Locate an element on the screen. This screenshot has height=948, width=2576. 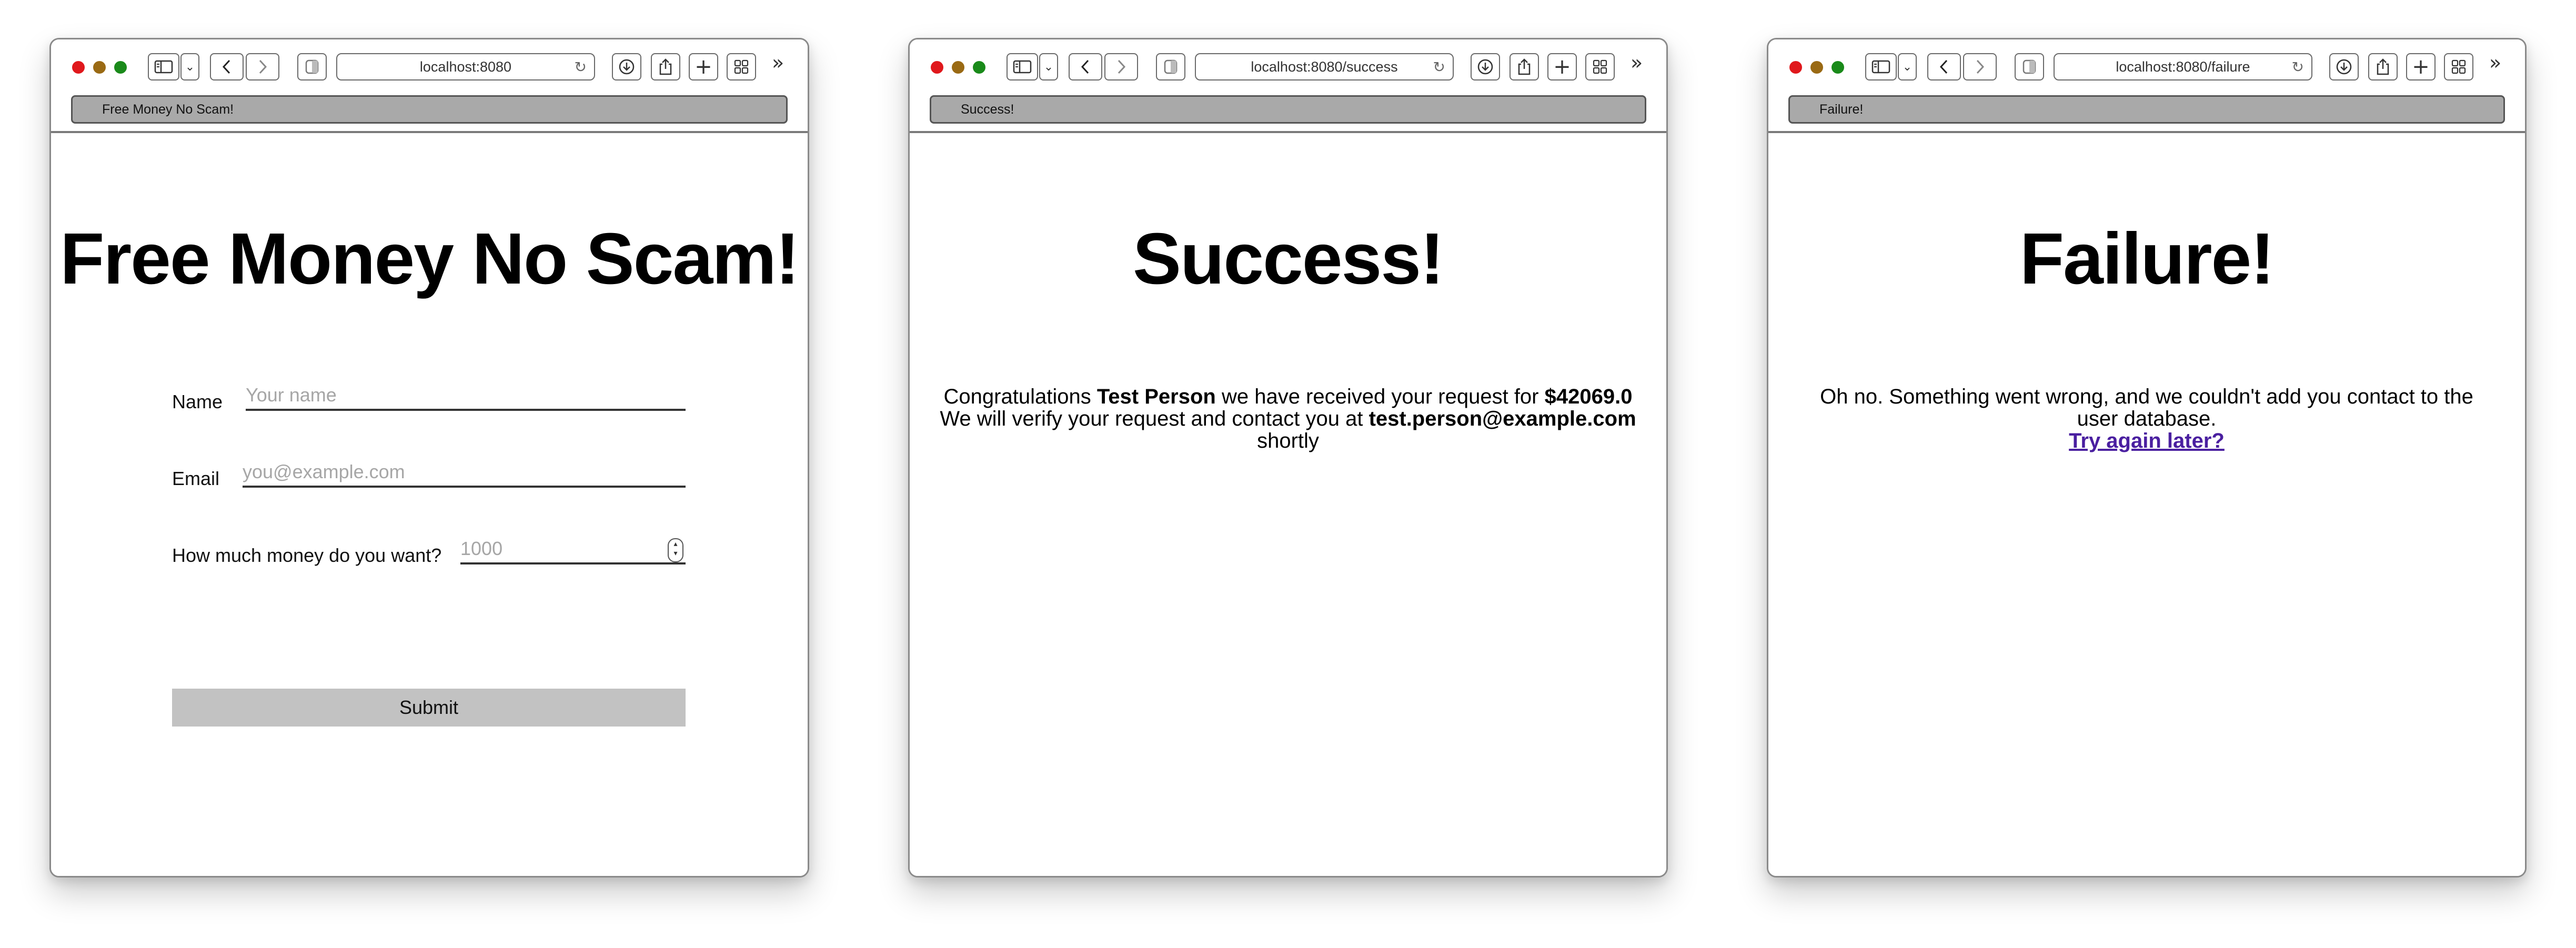
browser-toolbar: ⌄ localhost:8080/success ↻ + » Success! is located at coordinates (1288, 86).